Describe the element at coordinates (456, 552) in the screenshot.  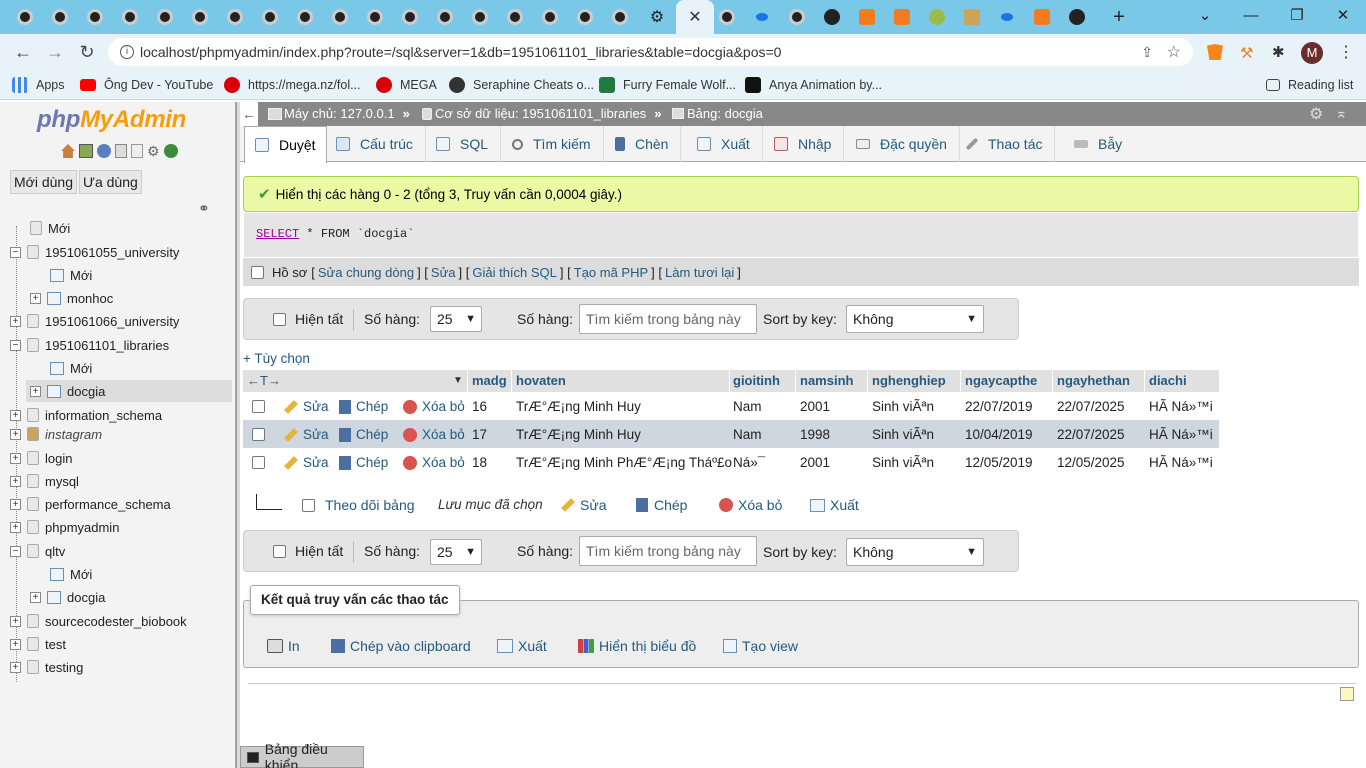
I see `rows-select: 25 ▼` at that location.